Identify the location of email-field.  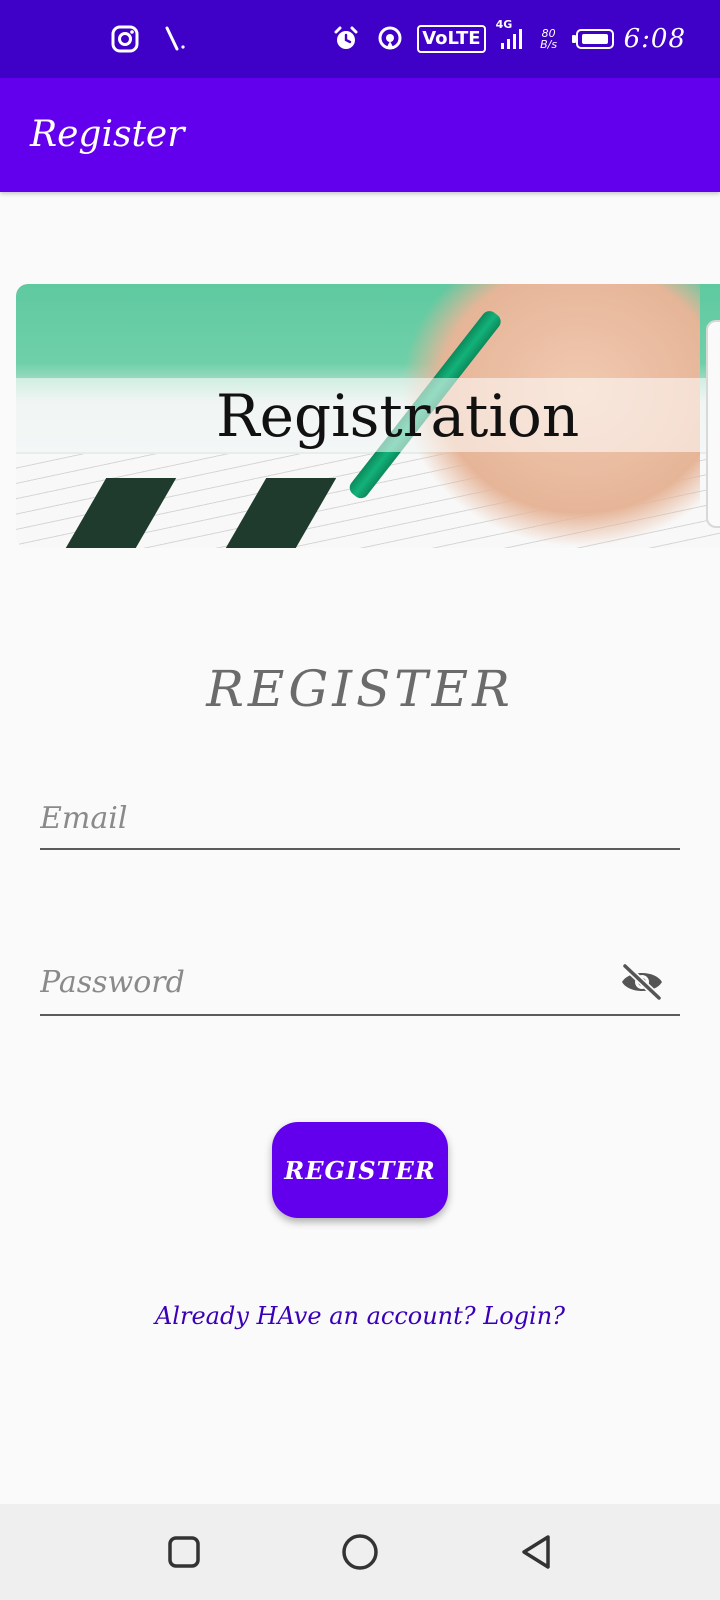
(360, 825).